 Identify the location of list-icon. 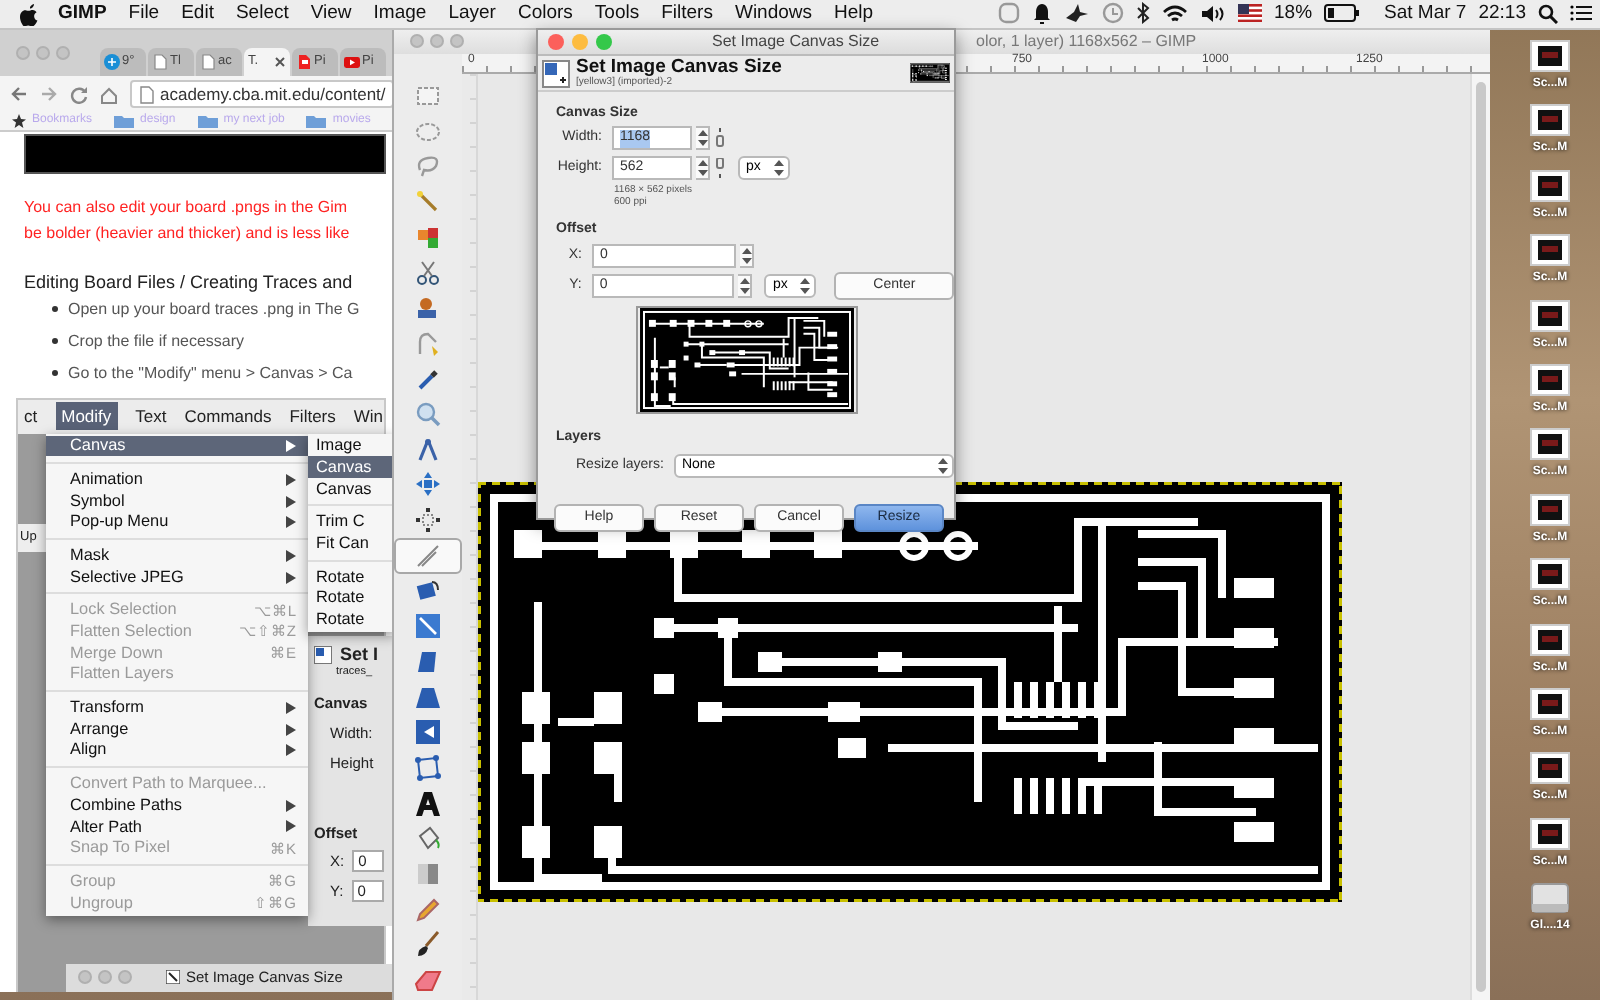
(1581, 13).